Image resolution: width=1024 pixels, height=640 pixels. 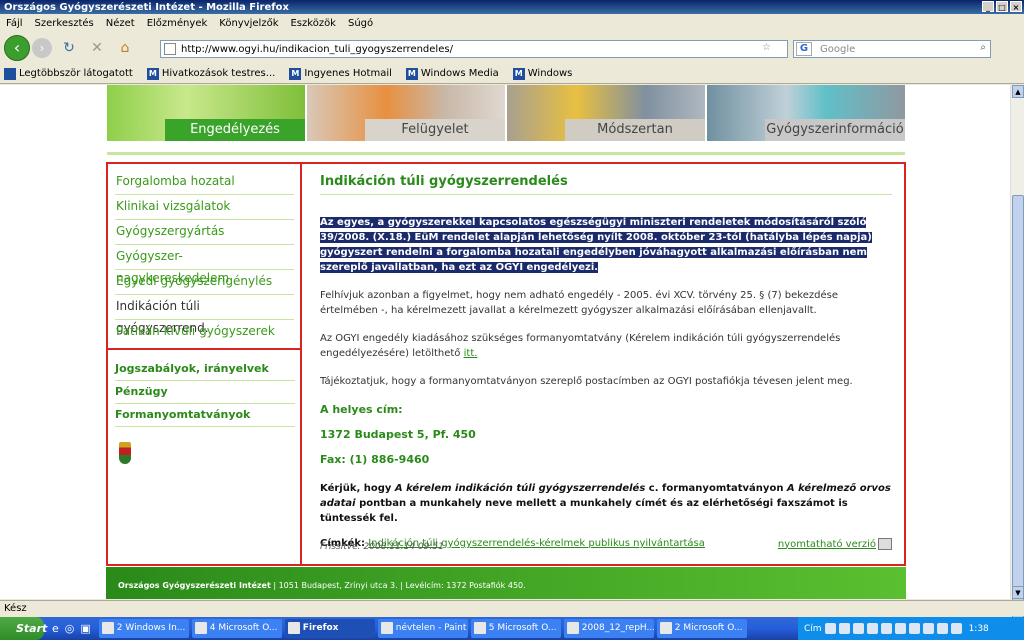 I want to click on maximize-icon: □, so click(x=1002, y=6).